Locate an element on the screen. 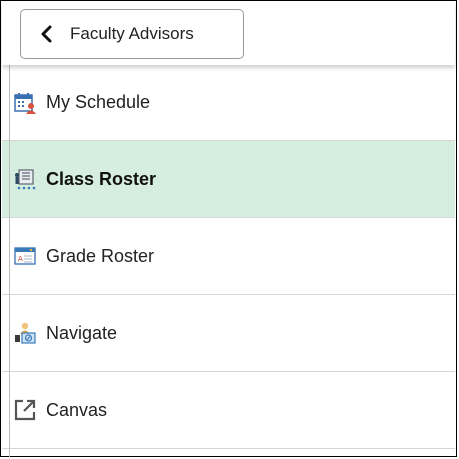 This screenshot has width=459, height=459. divider-line is located at coordinates (9, 261).